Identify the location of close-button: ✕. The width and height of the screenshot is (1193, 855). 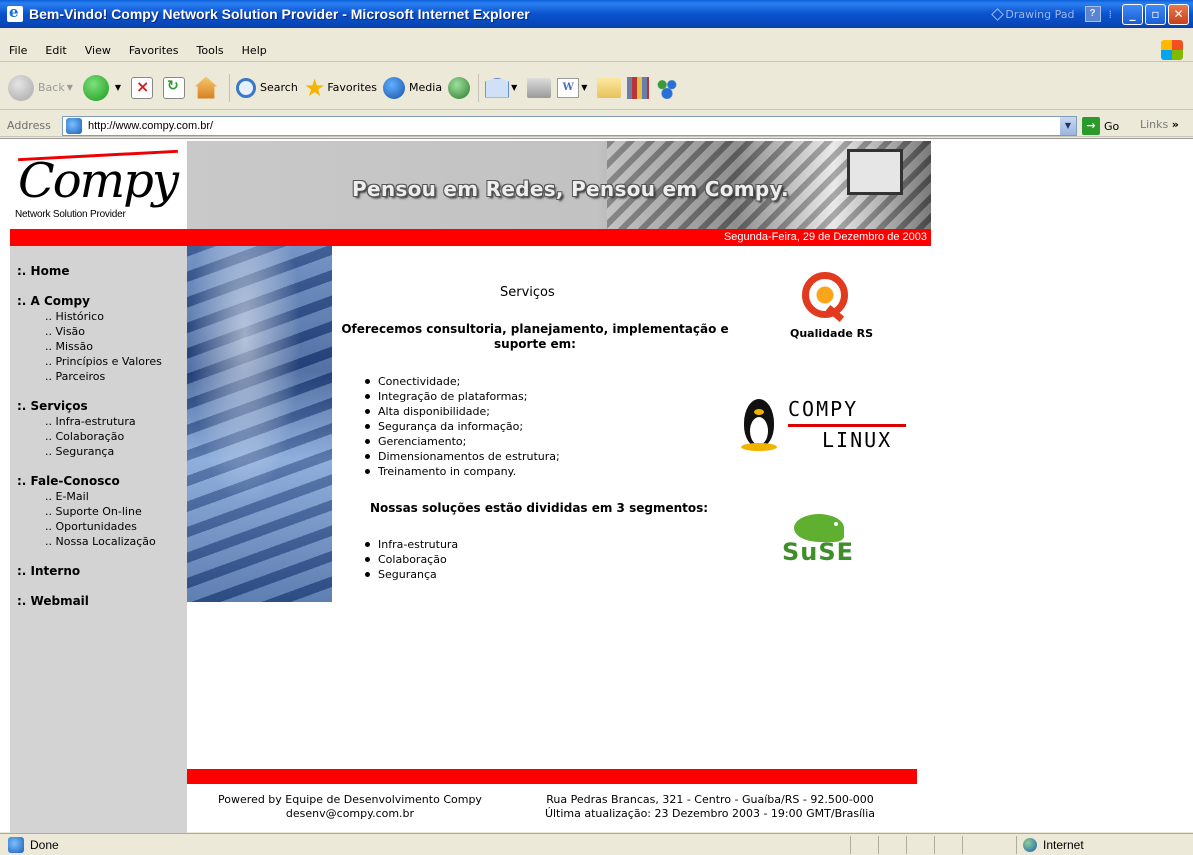
(1178, 14).